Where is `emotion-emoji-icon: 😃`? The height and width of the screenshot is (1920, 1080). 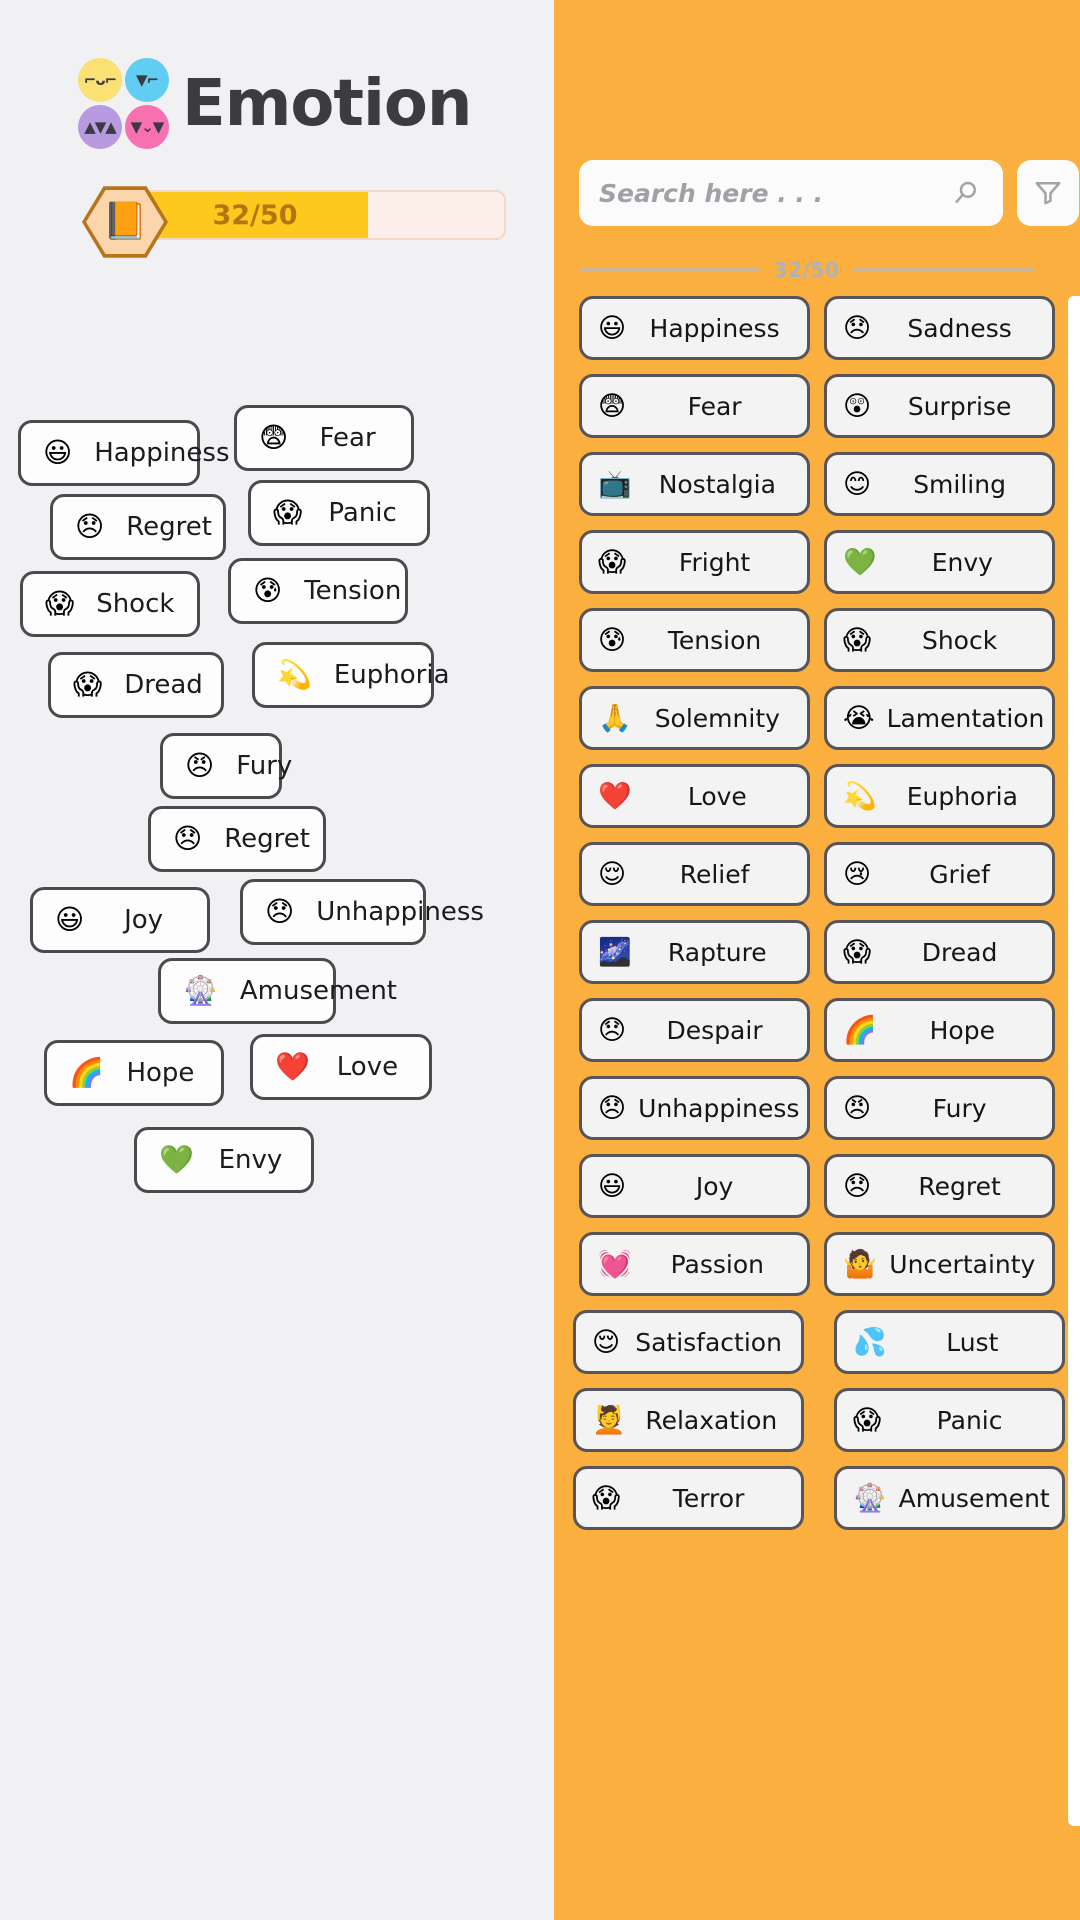
emotion-emoji-icon: 😃 is located at coordinates (612, 1186).